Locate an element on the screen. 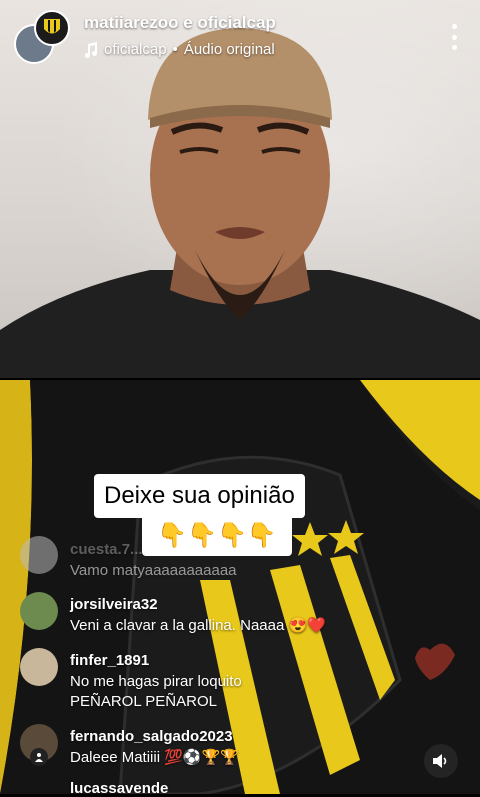 The image size is (480, 797). more-vertical-icon is located at coordinates (455, 37).